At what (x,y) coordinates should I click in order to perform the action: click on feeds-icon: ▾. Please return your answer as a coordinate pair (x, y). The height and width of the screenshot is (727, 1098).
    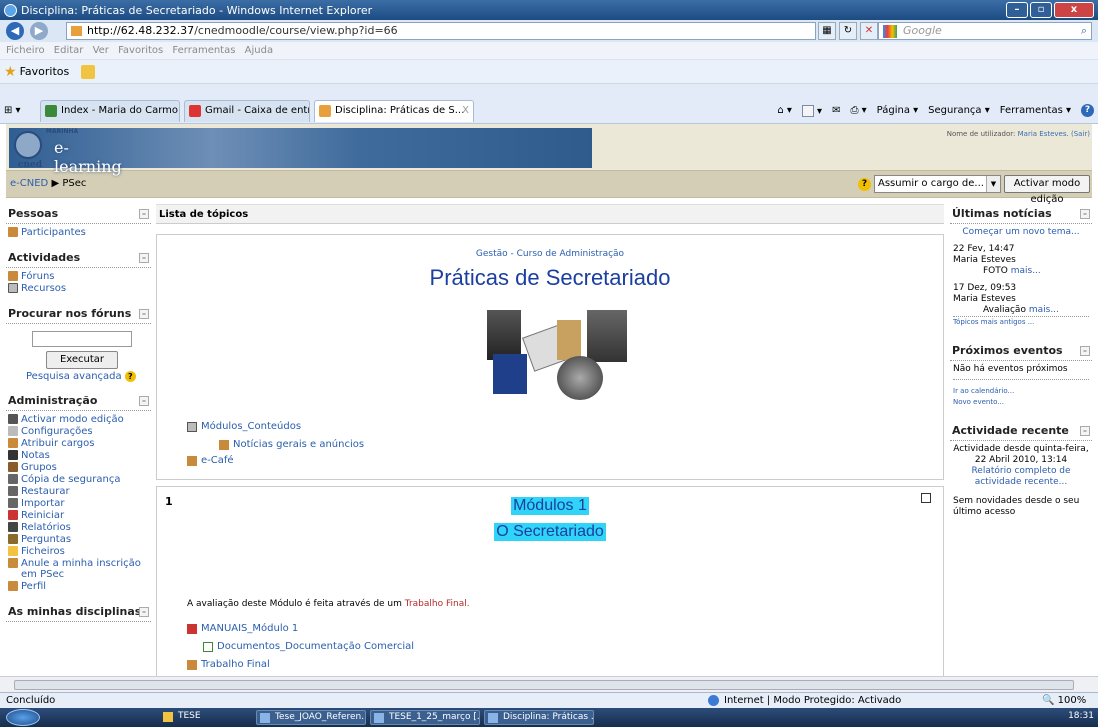
    Looking at the image, I should click on (811, 110).